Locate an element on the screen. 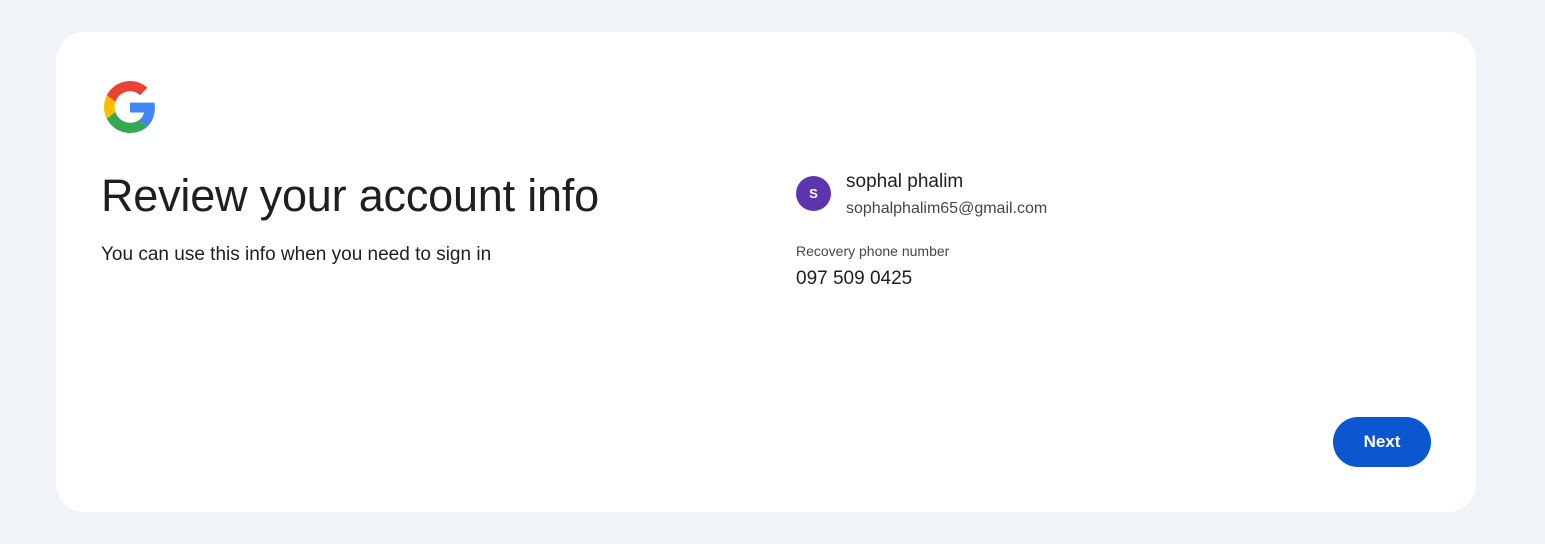 The width and height of the screenshot is (1545, 544). next-button: Next is located at coordinates (1382, 442).